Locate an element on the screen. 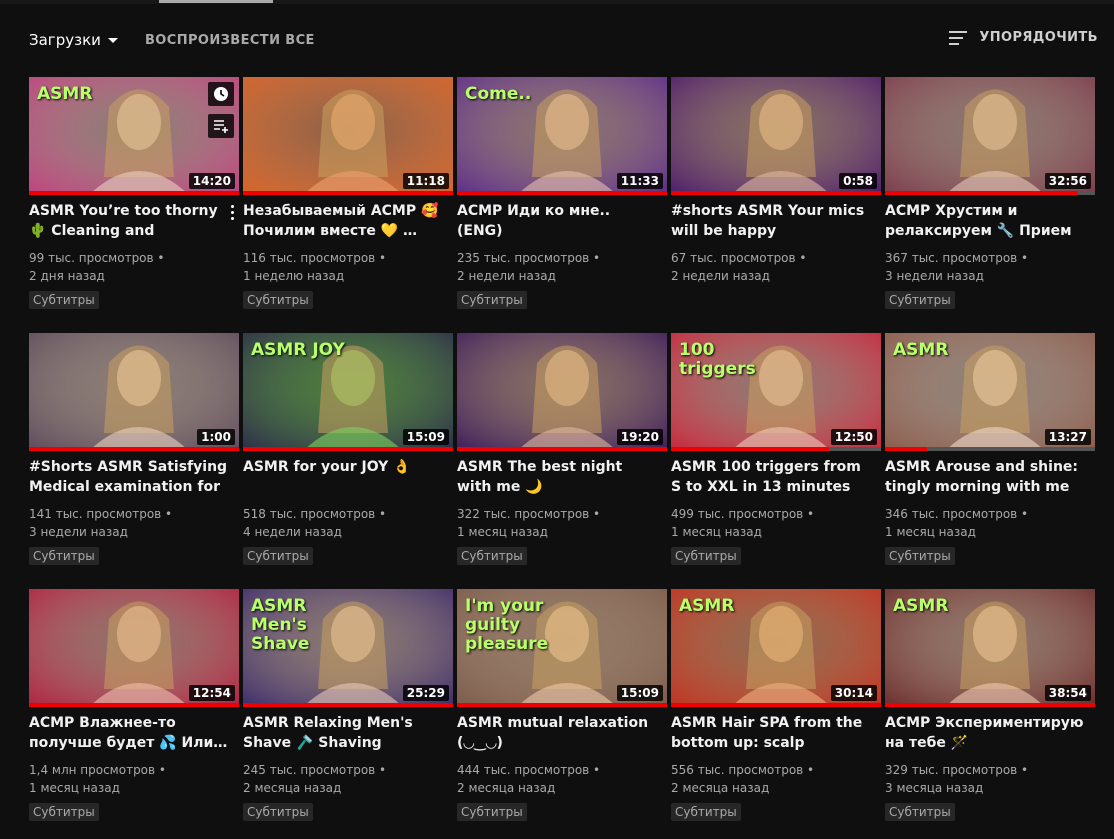  duration-badge: 12:50 is located at coordinates (853, 437).